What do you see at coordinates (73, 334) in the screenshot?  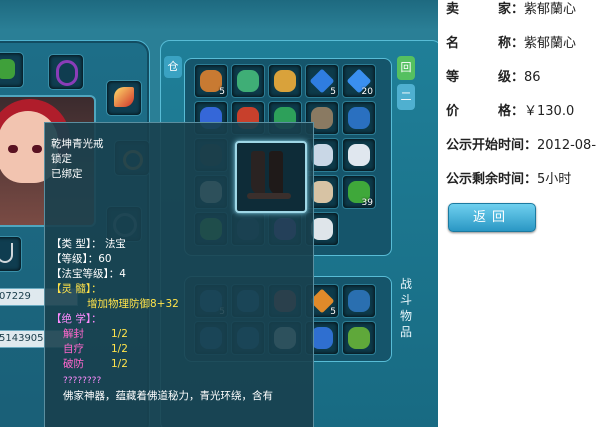 I see `skill-name-1: 解封` at bounding box center [73, 334].